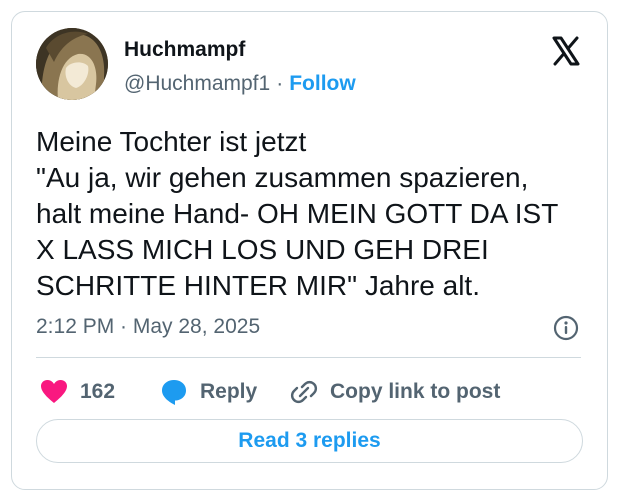 Image resolution: width=620 pixels, height=502 pixels. Describe the element at coordinates (54, 392) in the screenshot. I see `heart-icon` at that location.